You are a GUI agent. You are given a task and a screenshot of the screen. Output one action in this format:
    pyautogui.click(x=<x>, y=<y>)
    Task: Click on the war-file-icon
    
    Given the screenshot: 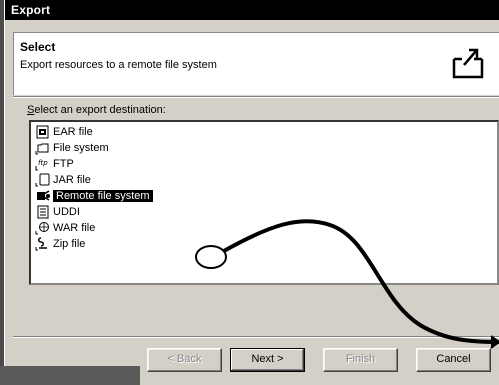 What is the action you would take?
    pyautogui.click(x=42, y=228)
    